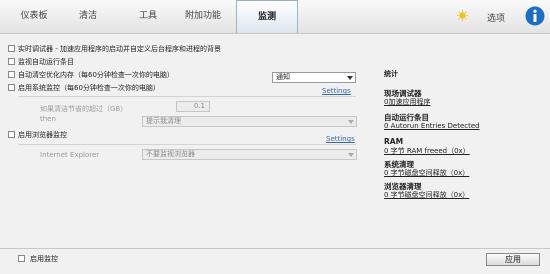  I want to click on stat-ram-title: RAM, so click(394, 141).